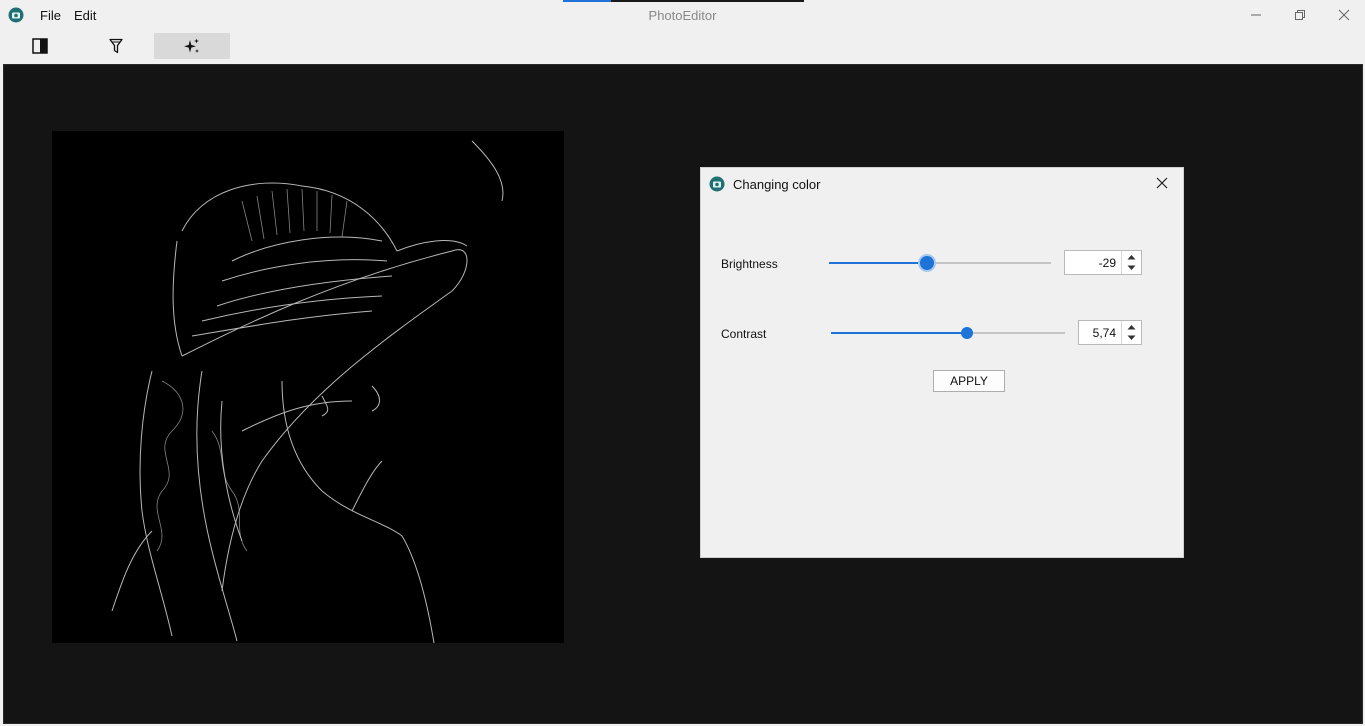 The height and width of the screenshot is (726, 1365). Describe the element at coordinates (1100, 333) in the screenshot. I see `contrast-value: 5,74` at that location.